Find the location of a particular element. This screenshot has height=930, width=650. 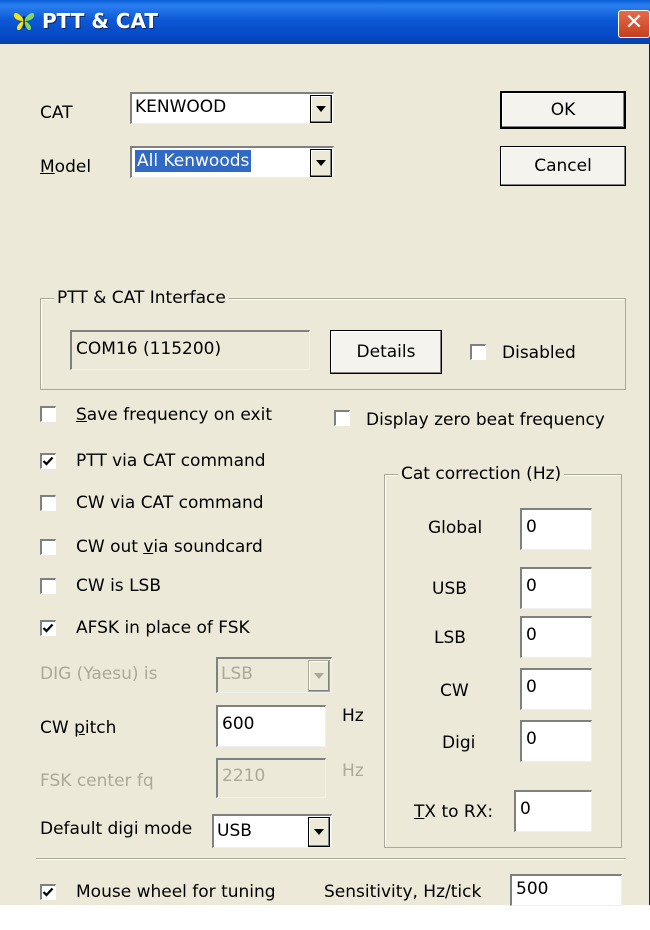

cw-out-soundcard-checkbox is located at coordinates (48, 547).